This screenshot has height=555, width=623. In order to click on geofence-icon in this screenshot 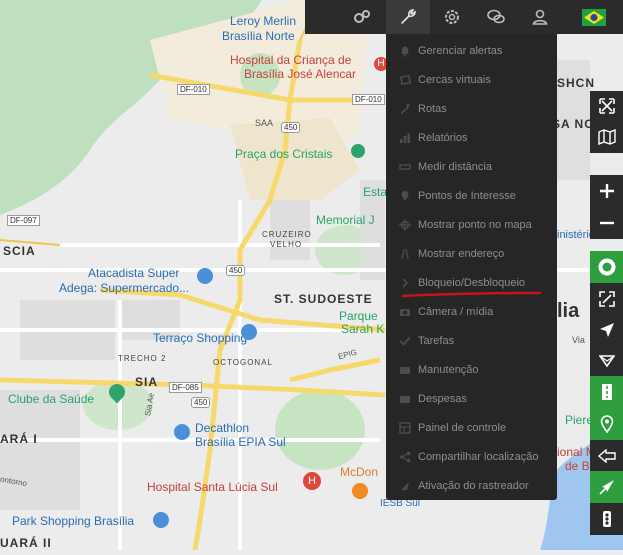, I will do `click(405, 80)`.